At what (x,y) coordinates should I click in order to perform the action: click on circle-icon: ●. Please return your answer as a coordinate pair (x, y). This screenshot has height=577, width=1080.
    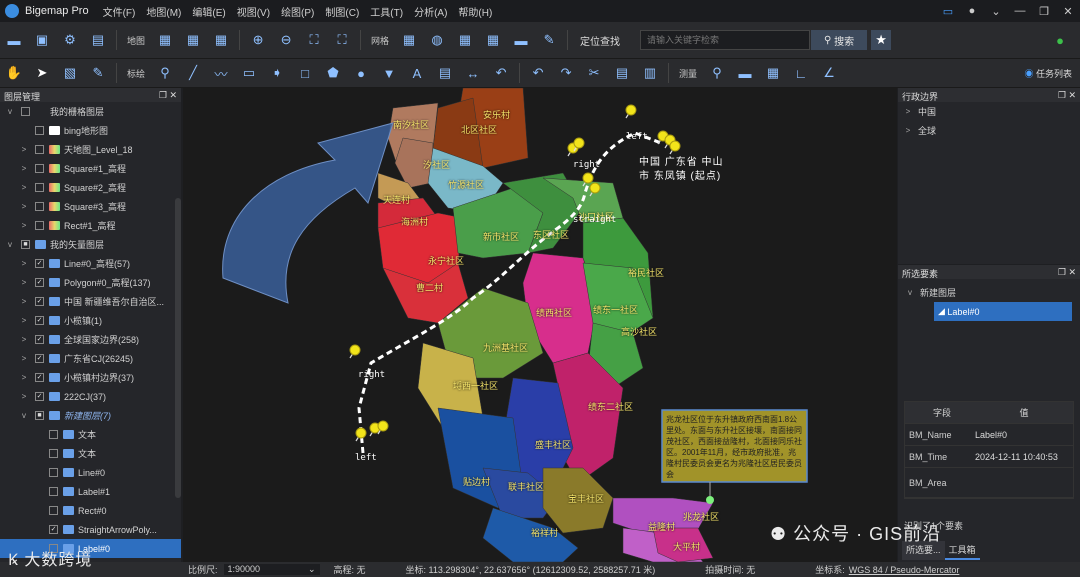
    Looking at the image, I should click on (361, 73).